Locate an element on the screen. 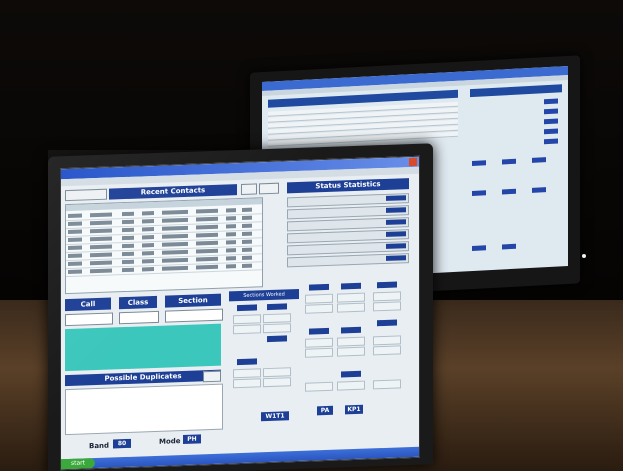 This screenshot has height=471, width=623. mode-label: Mode is located at coordinates (170, 441).